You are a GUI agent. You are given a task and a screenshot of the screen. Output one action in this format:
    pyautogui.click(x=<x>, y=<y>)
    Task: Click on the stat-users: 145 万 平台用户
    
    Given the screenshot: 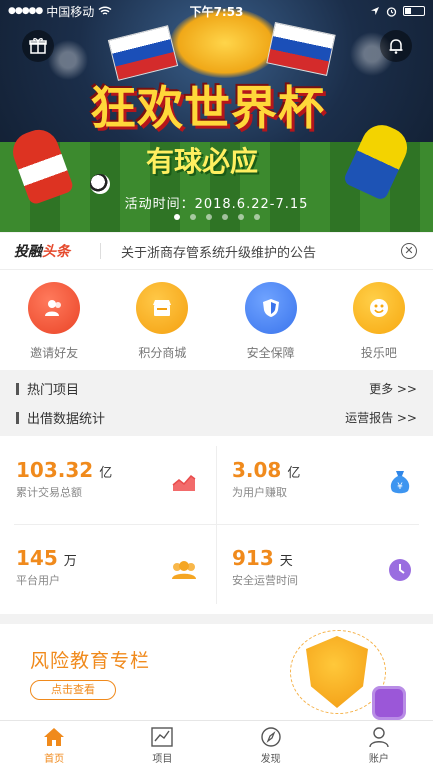 What is the action you would take?
    pyautogui.click(x=116, y=581)
    